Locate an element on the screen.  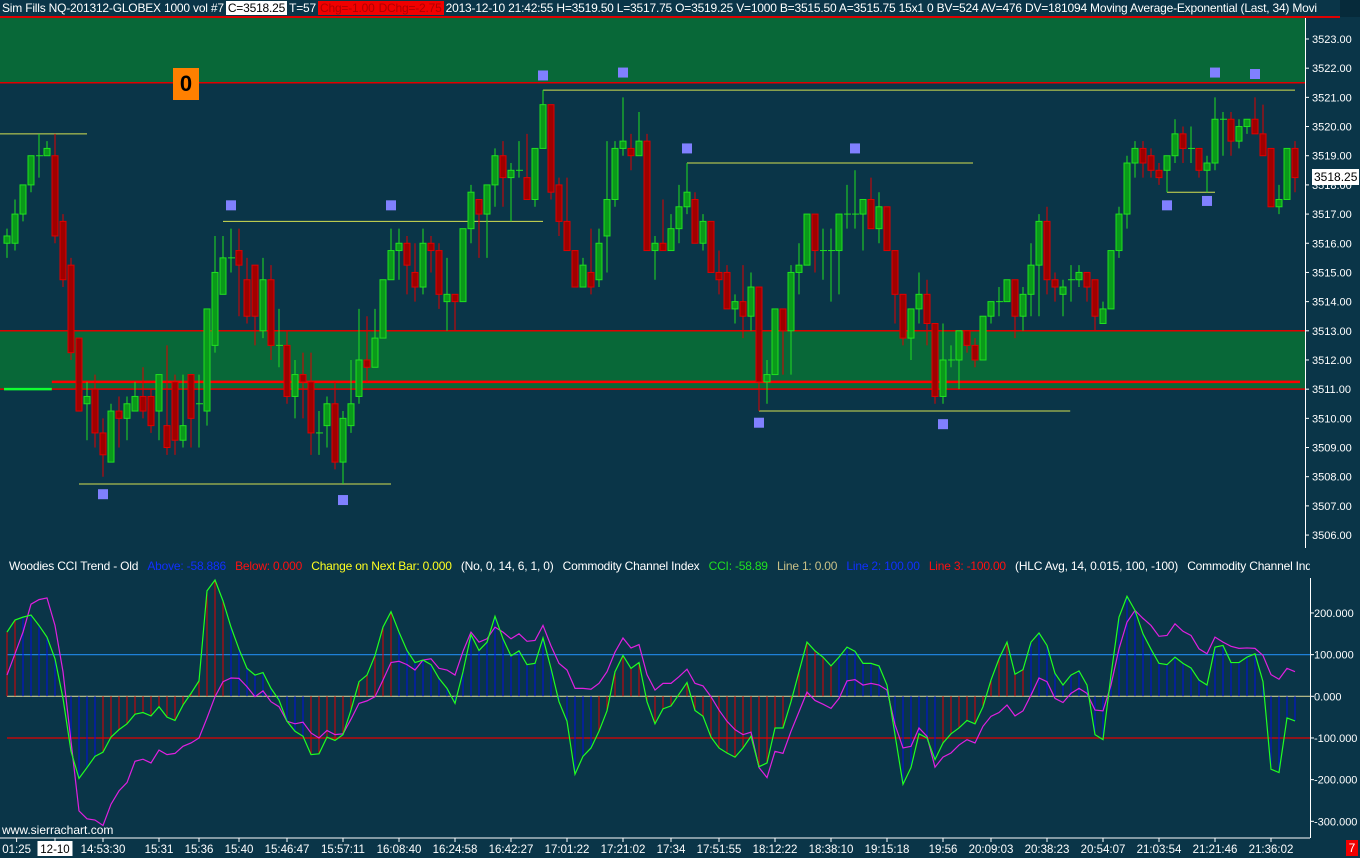
watermark-link: www.sierrachart.com is located at coordinates (57, 830).